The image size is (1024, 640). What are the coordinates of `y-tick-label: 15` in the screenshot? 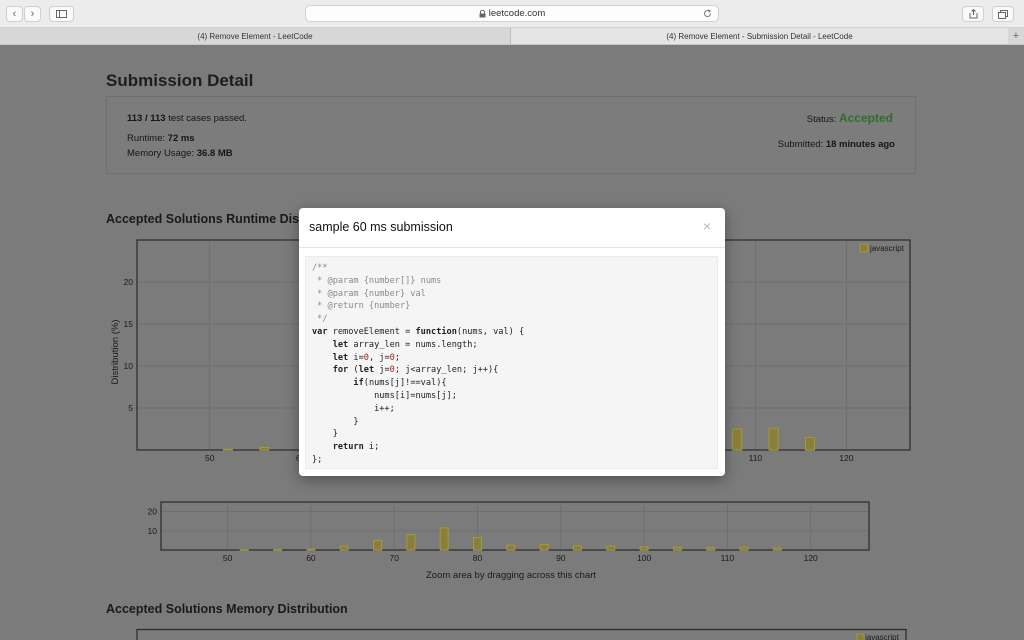 It's located at (129, 324).